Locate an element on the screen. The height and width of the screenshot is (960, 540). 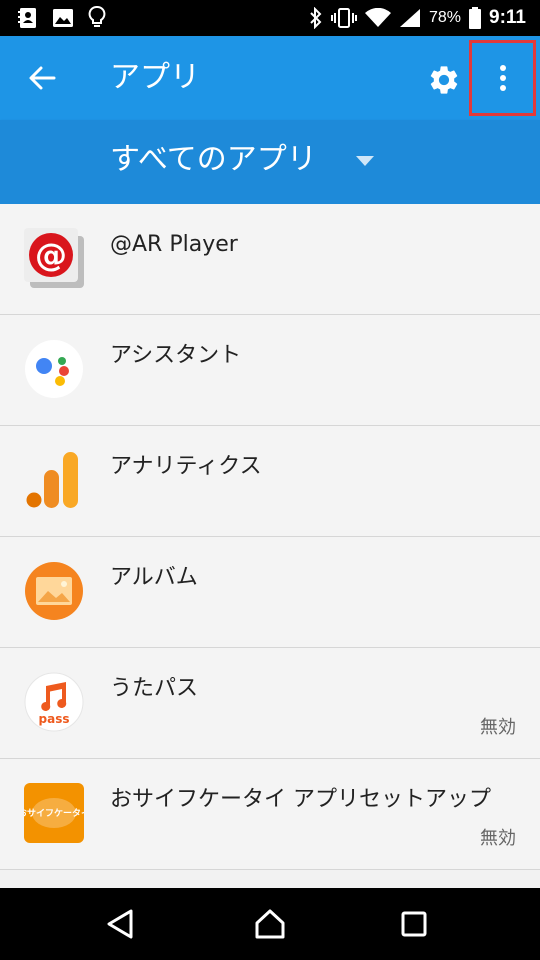
analytics-icon is located at coordinates (52, 480).